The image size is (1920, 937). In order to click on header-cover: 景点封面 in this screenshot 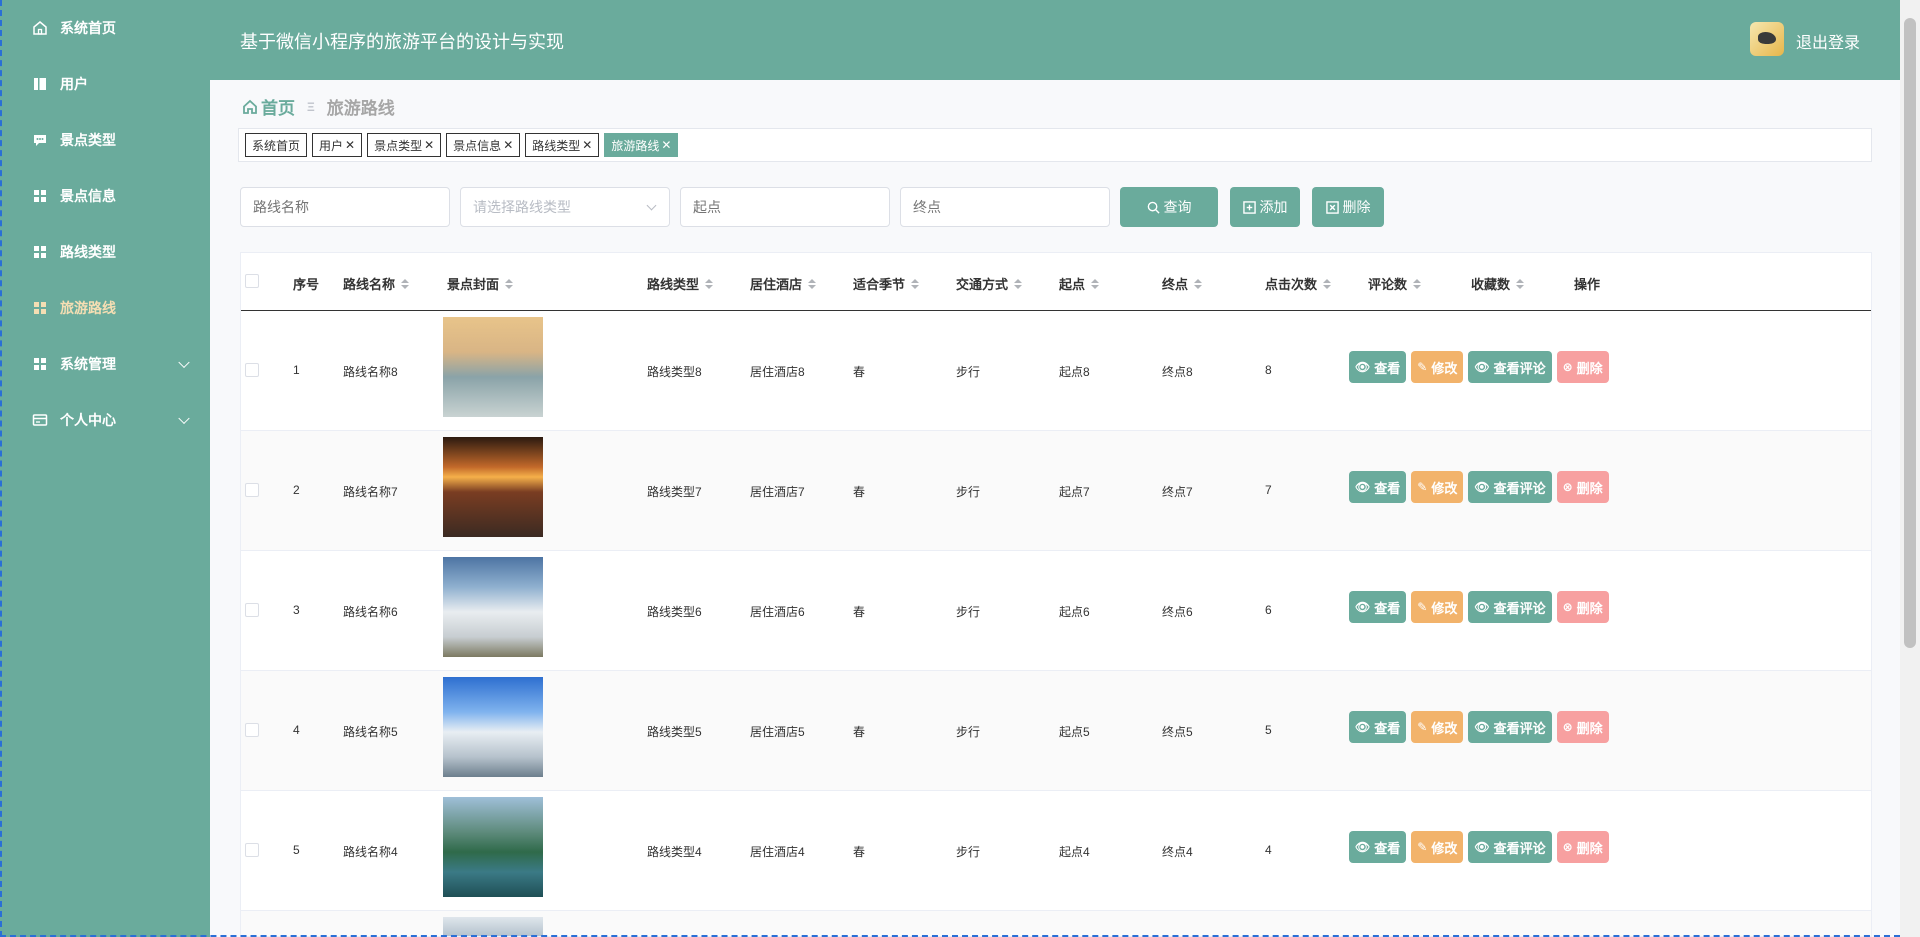, I will do `click(480, 283)`.